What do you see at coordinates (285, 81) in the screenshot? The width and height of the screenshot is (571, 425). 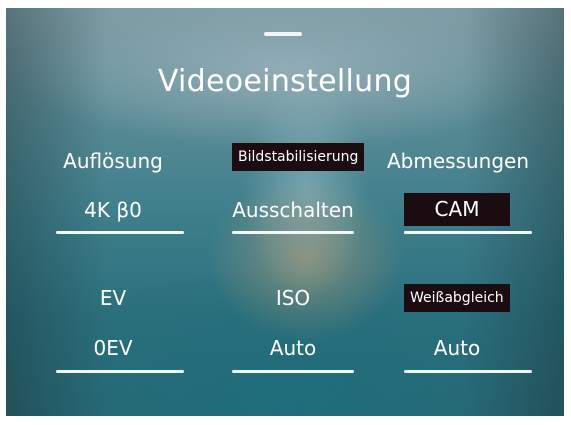 I see `page-title: Videoeinstellung` at bounding box center [285, 81].